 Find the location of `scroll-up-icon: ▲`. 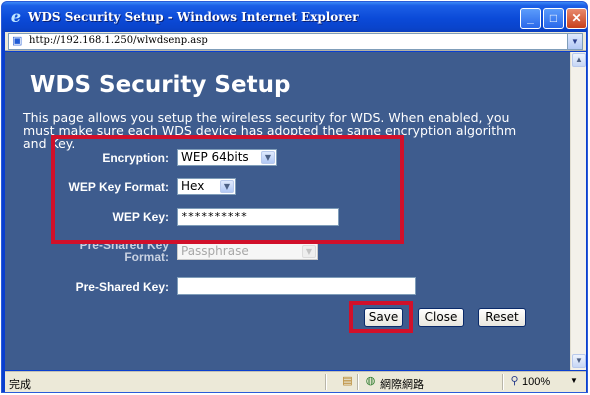

scroll-up-icon: ▲ is located at coordinates (579, 60).